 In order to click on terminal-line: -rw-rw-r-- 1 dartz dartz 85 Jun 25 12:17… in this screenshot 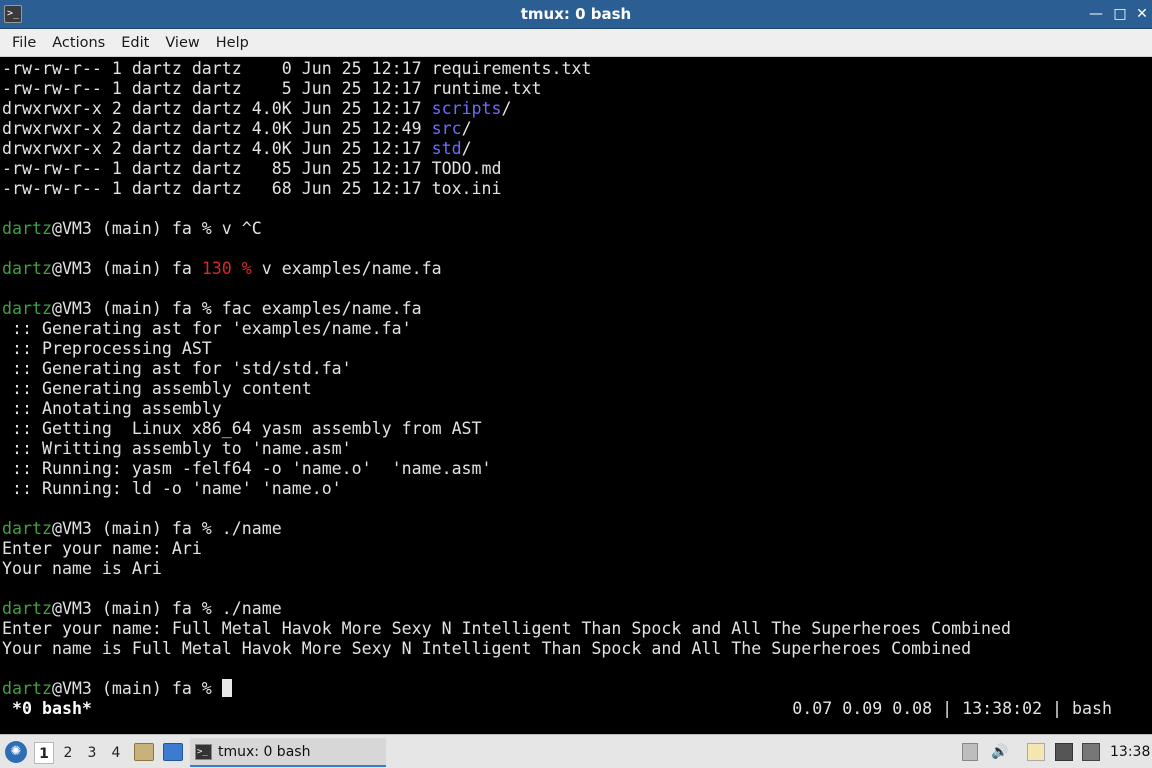, I will do `click(252, 169)`.